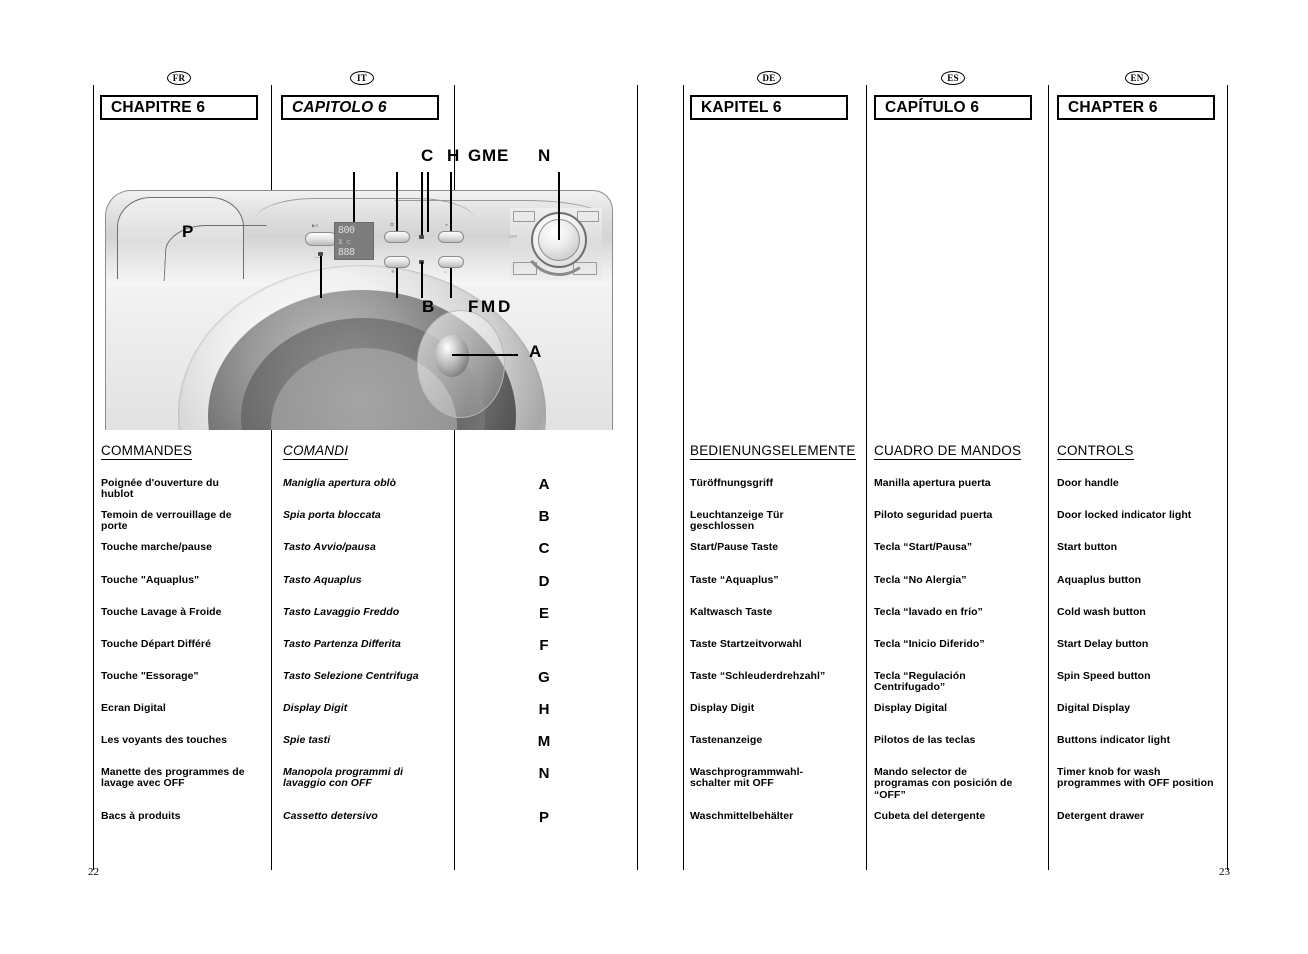 The height and width of the screenshot is (954, 1308). What do you see at coordinates (920, 682) in the screenshot?
I see `control-item-es-g: Tecla “Regulación Centrifugado”` at bounding box center [920, 682].